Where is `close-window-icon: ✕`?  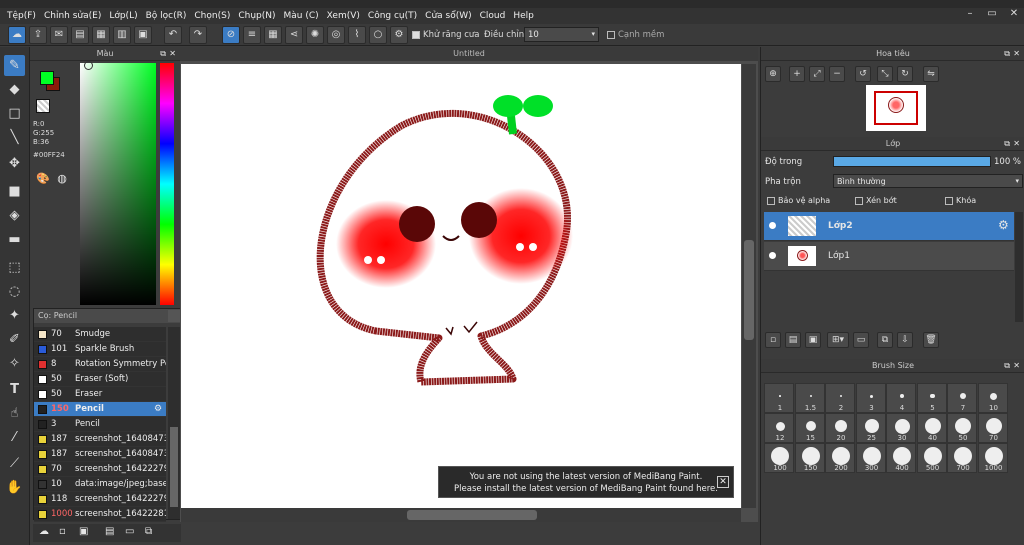 close-window-icon: ✕ is located at coordinates (1014, 16).